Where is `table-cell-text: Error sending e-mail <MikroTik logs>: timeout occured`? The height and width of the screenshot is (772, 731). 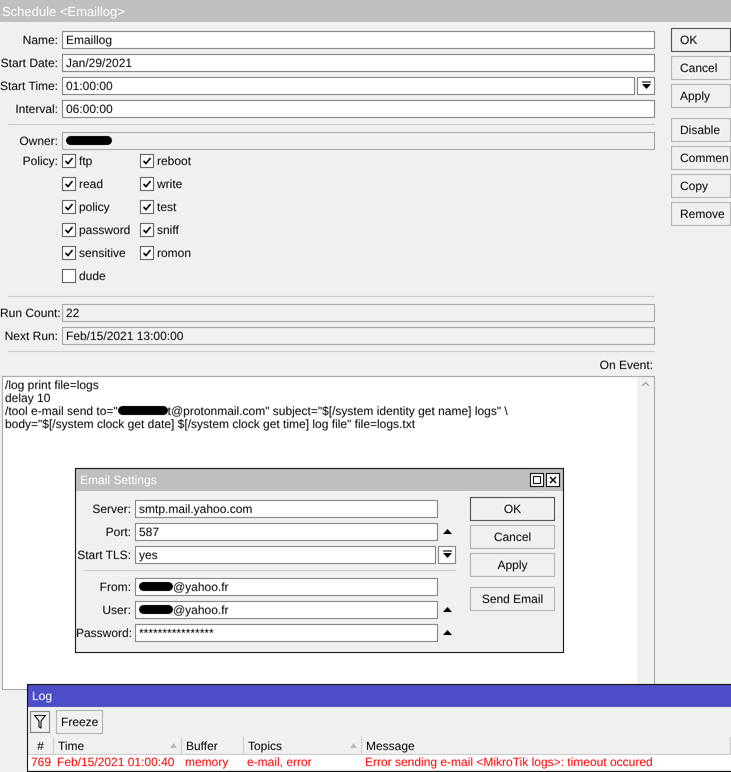 table-cell-text: Error sending e-mail <MikroTik logs>: timeout occured is located at coordinates (509, 762).